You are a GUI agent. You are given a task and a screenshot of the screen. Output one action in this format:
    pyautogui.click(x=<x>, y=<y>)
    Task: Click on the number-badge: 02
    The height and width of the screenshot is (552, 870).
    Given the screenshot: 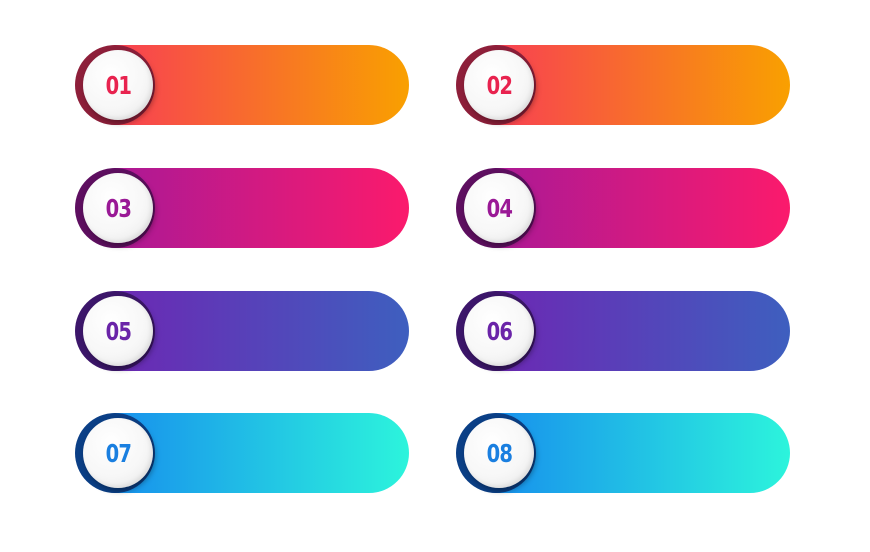 What is the action you would take?
    pyautogui.click(x=499, y=85)
    